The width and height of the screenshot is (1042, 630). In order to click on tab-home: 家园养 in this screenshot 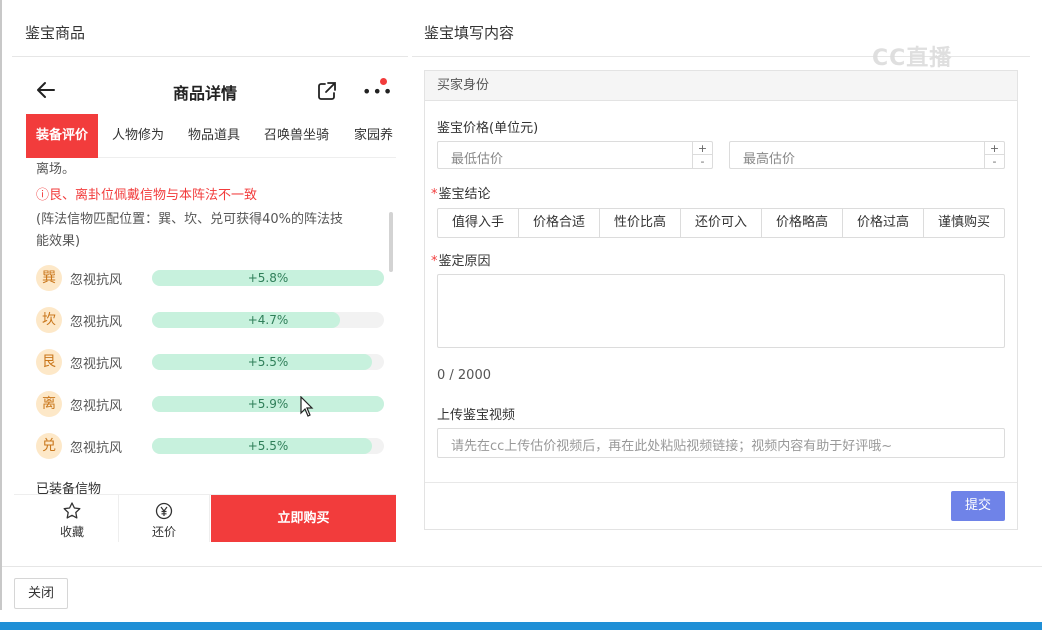, I will do `click(373, 136)`.